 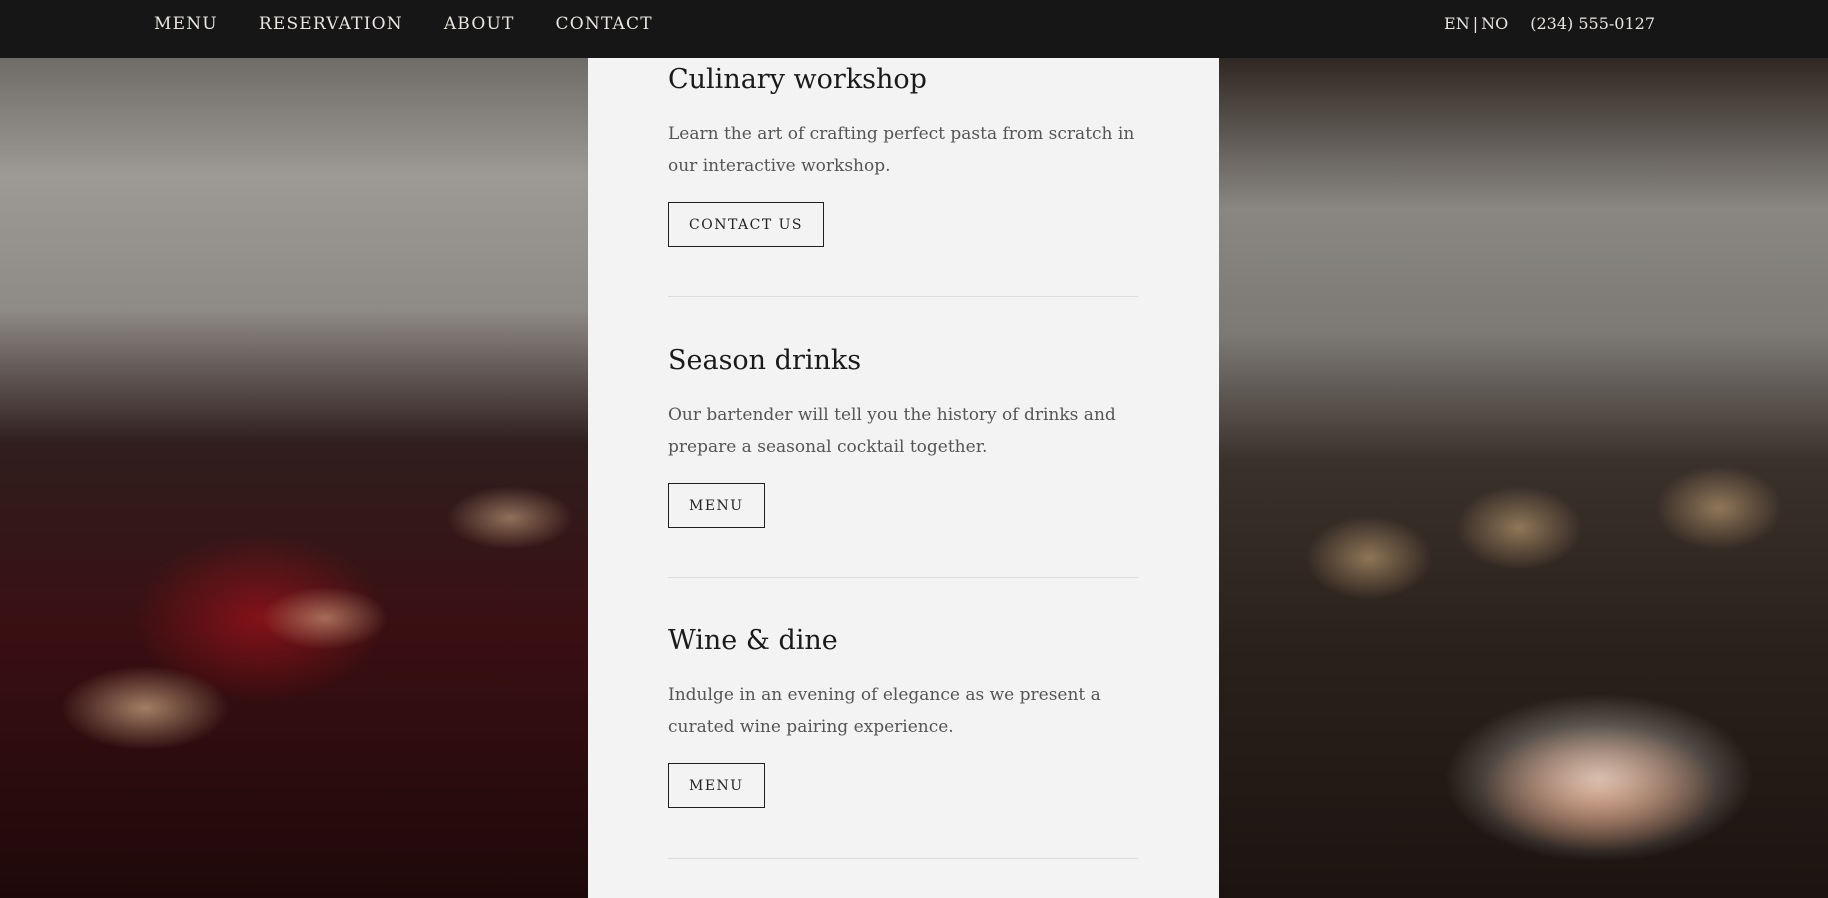 I want to click on section-title: Season drinks, so click(x=765, y=360).